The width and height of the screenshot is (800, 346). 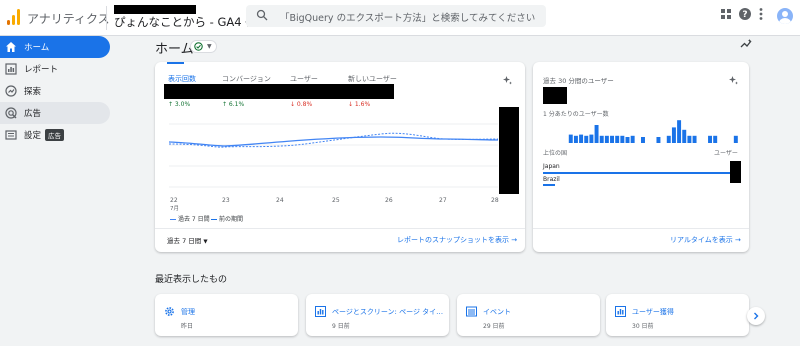 I want to click on app-title: アナリティクス, so click(x=68, y=19).